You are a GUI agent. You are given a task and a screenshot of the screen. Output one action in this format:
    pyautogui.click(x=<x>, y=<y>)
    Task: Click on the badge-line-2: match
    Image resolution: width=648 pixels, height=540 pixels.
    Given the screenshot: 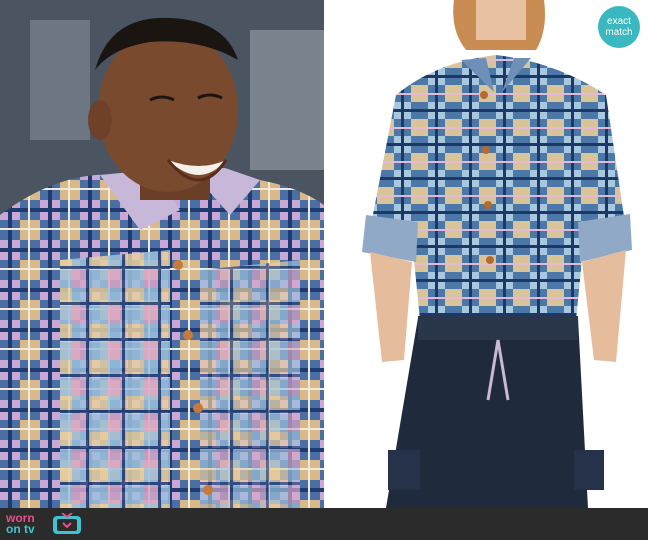 What is the action you would take?
    pyautogui.click(x=619, y=32)
    